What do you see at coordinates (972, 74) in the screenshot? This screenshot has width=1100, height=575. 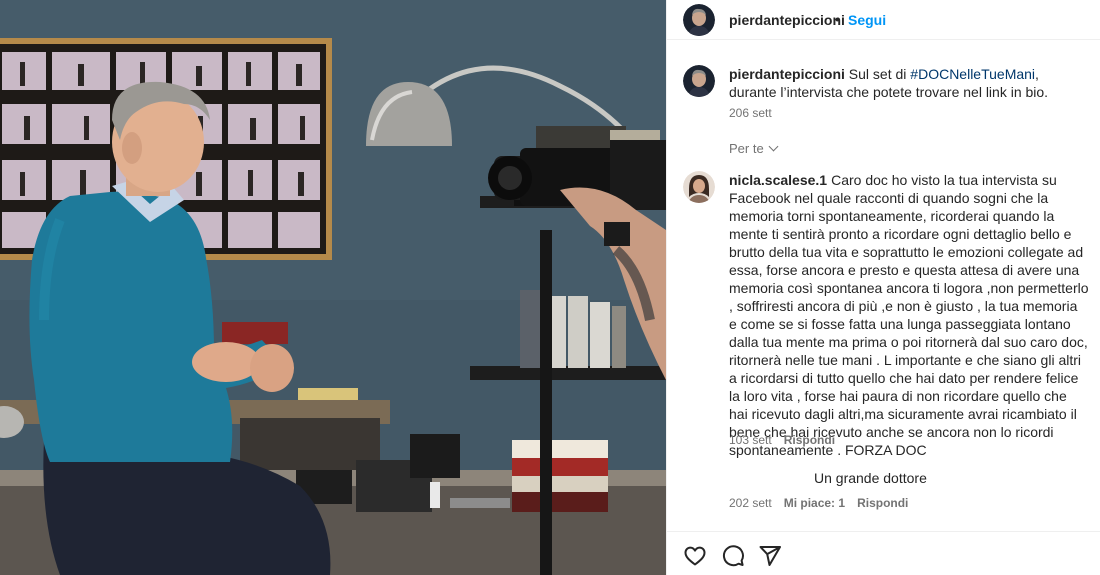 I see `caption-hashtag-link: #DOCNelleTueMani` at bounding box center [972, 74].